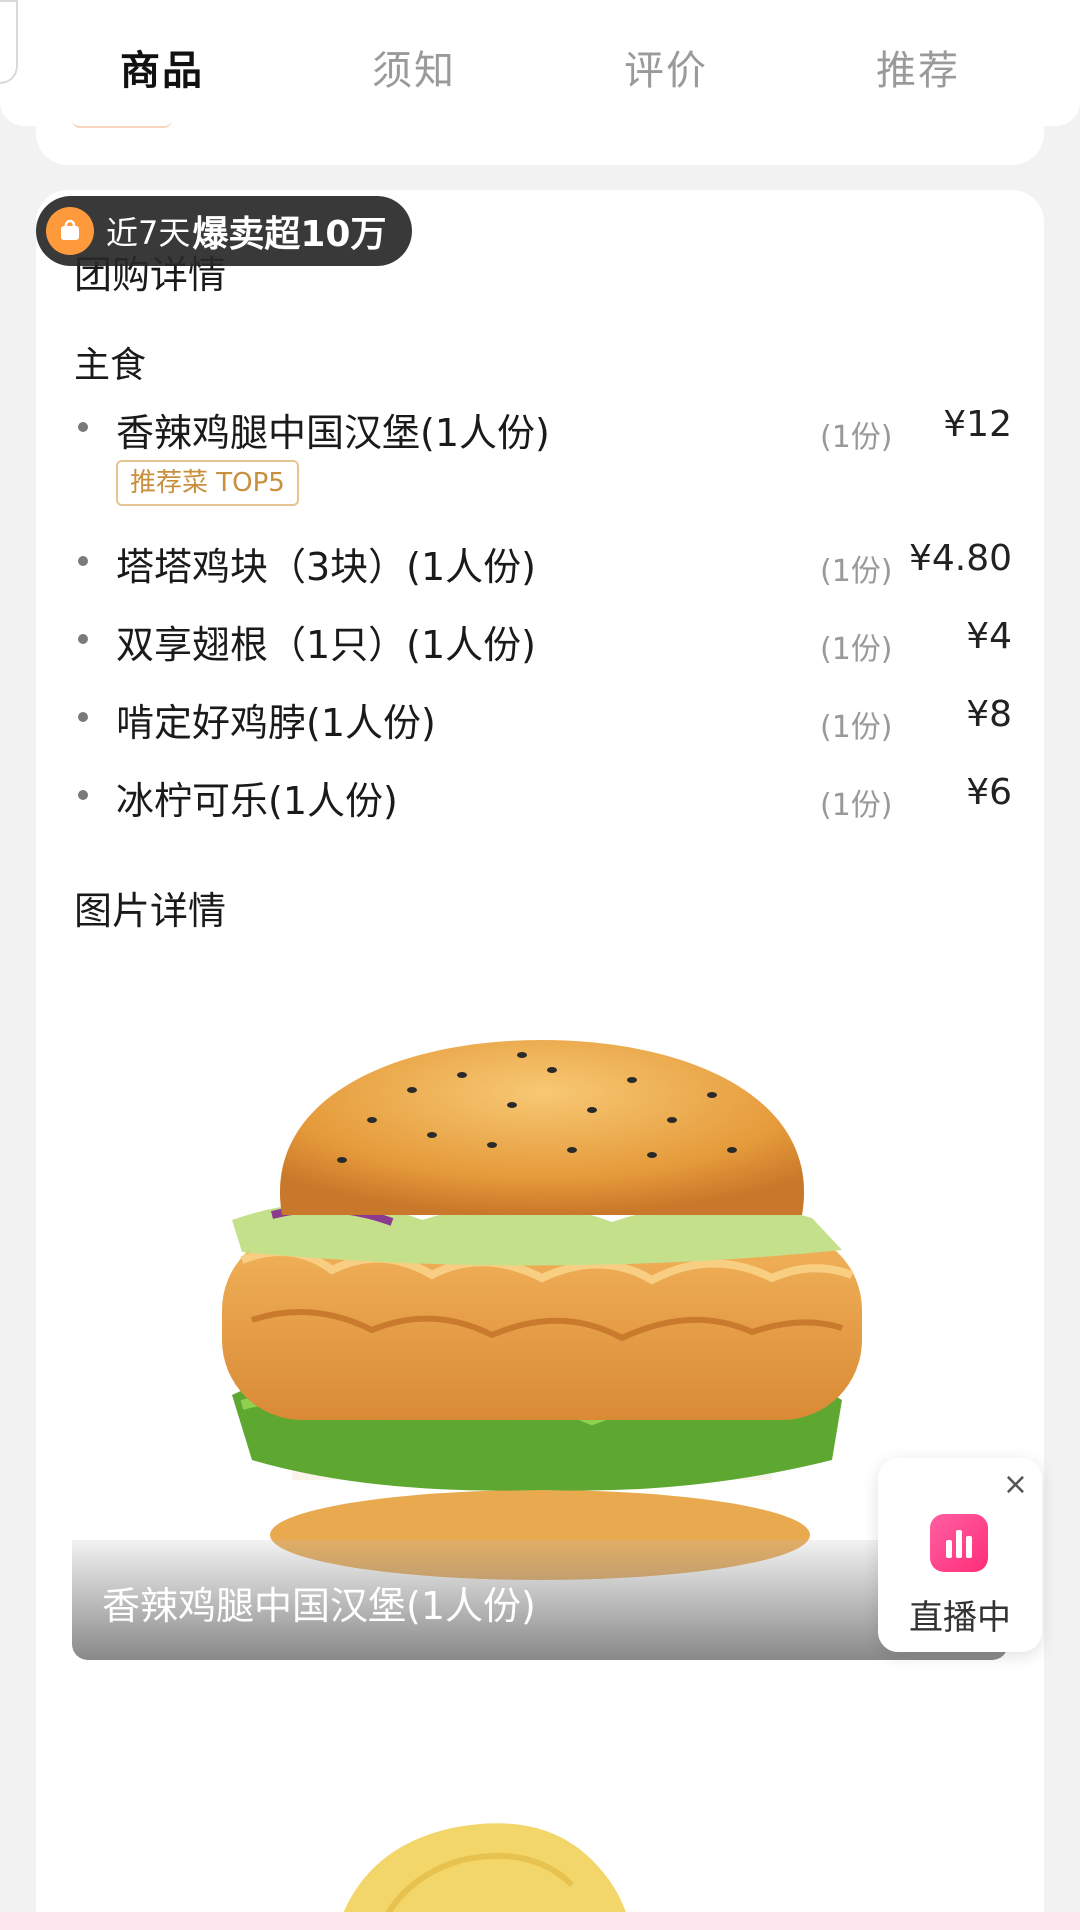 The image size is (1080, 1930). What do you see at coordinates (960, 1618) in the screenshot?
I see `live-label: 直播中` at bounding box center [960, 1618].